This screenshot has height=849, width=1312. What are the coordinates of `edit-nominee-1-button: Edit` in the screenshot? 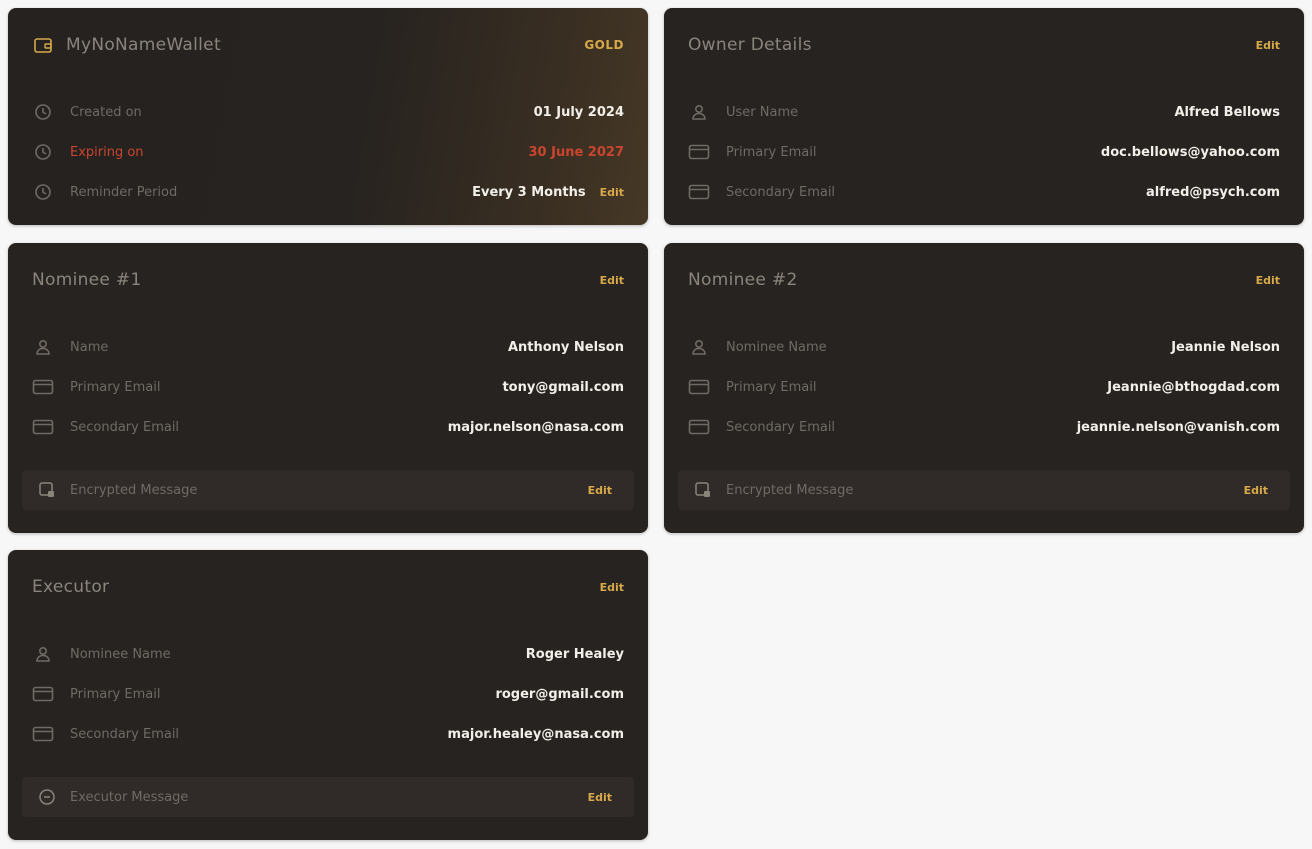 It's located at (612, 280).